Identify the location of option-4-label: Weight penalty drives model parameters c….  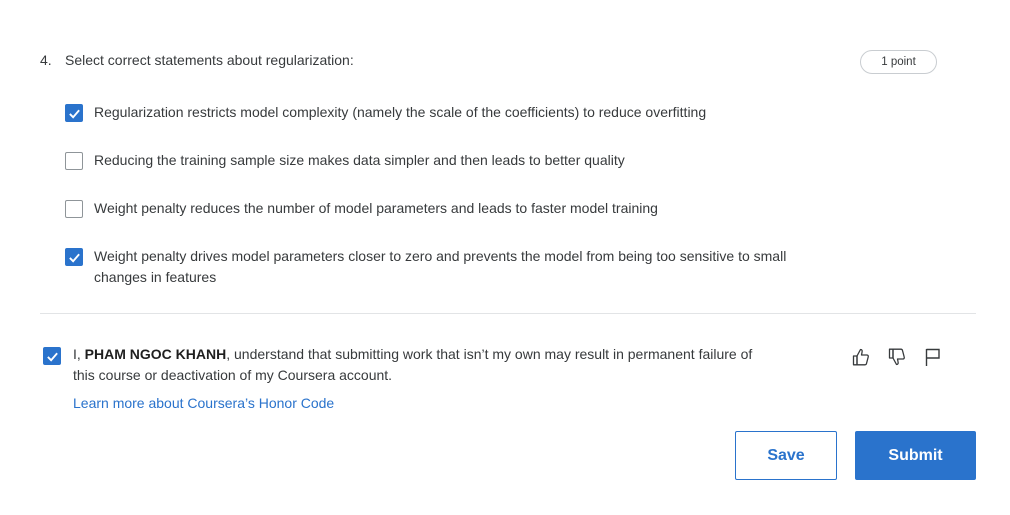
(440, 266).